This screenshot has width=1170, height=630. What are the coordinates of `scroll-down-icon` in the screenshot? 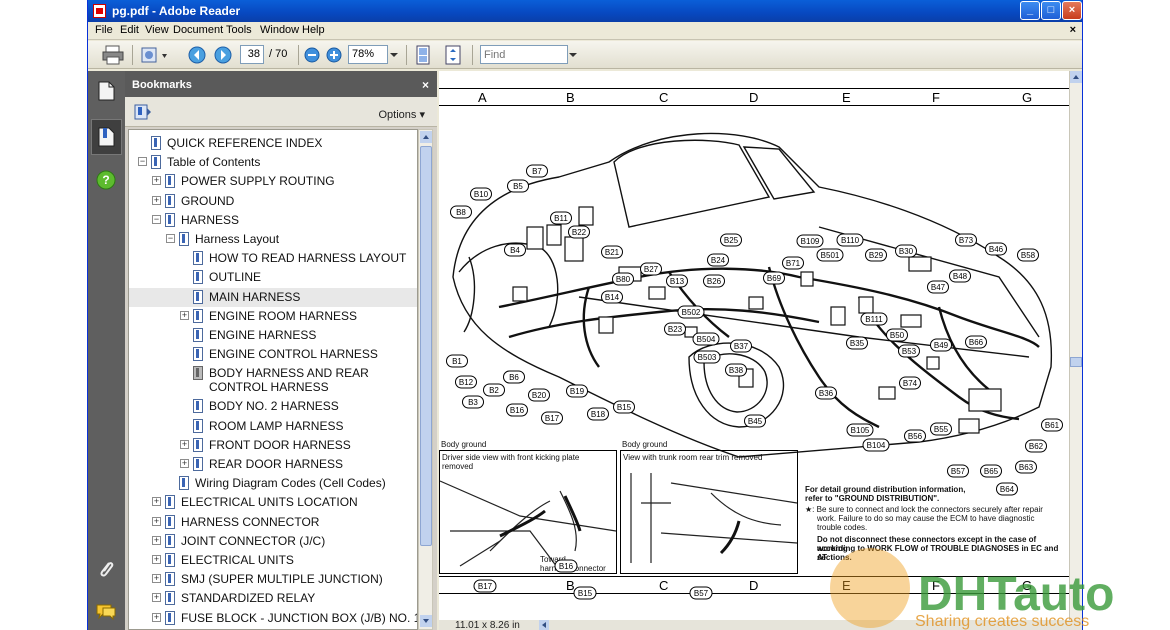 It's located at (426, 621).